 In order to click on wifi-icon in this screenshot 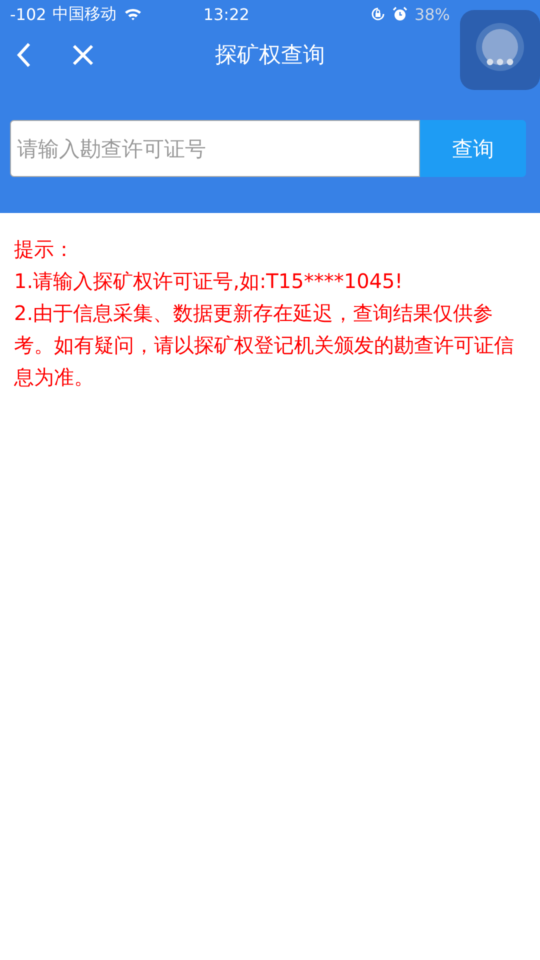, I will do `click(133, 14)`.